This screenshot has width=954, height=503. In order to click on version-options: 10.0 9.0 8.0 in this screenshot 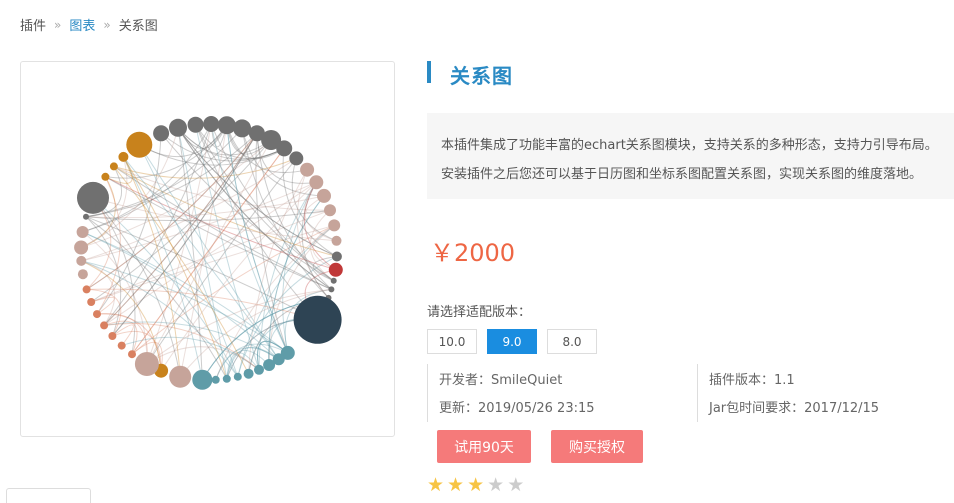, I will do `click(512, 341)`.